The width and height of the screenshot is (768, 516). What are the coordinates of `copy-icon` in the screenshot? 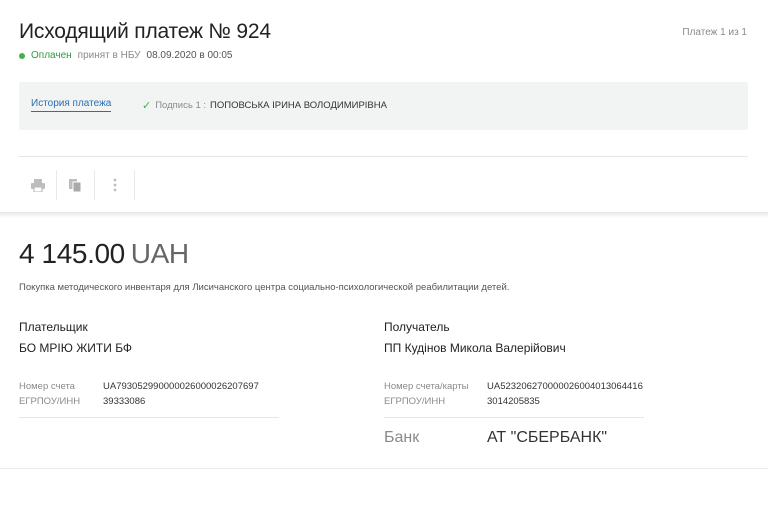 It's located at (75, 185).